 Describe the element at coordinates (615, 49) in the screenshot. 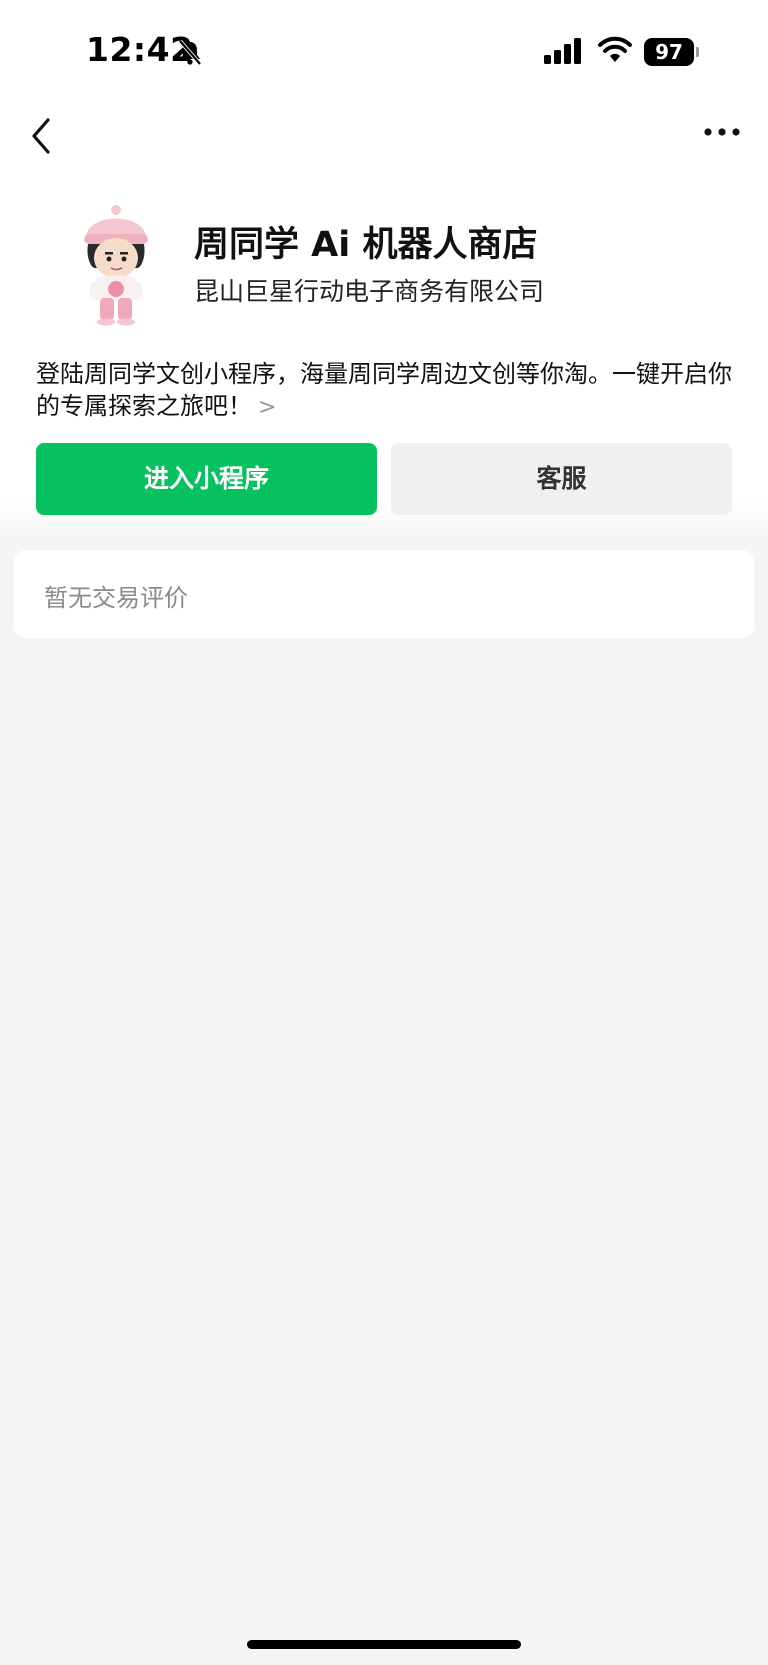

I see `wifi-icon` at that location.